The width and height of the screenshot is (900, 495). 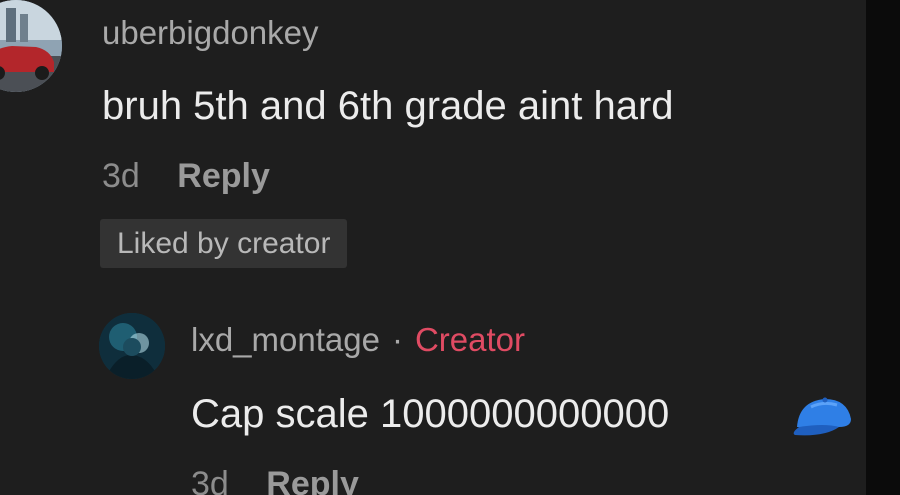 I want to click on car-photo-avatar-icon, so click(x=31, y=46).